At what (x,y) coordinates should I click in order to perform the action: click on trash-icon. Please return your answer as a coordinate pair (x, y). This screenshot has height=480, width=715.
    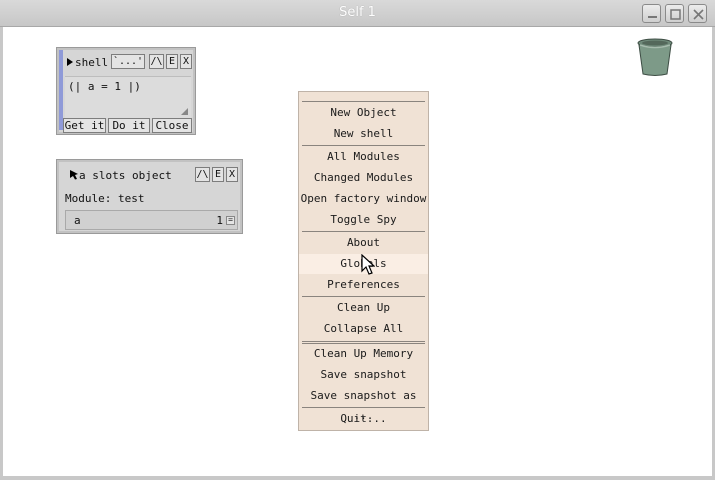
    Looking at the image, I should click on (655, 57).